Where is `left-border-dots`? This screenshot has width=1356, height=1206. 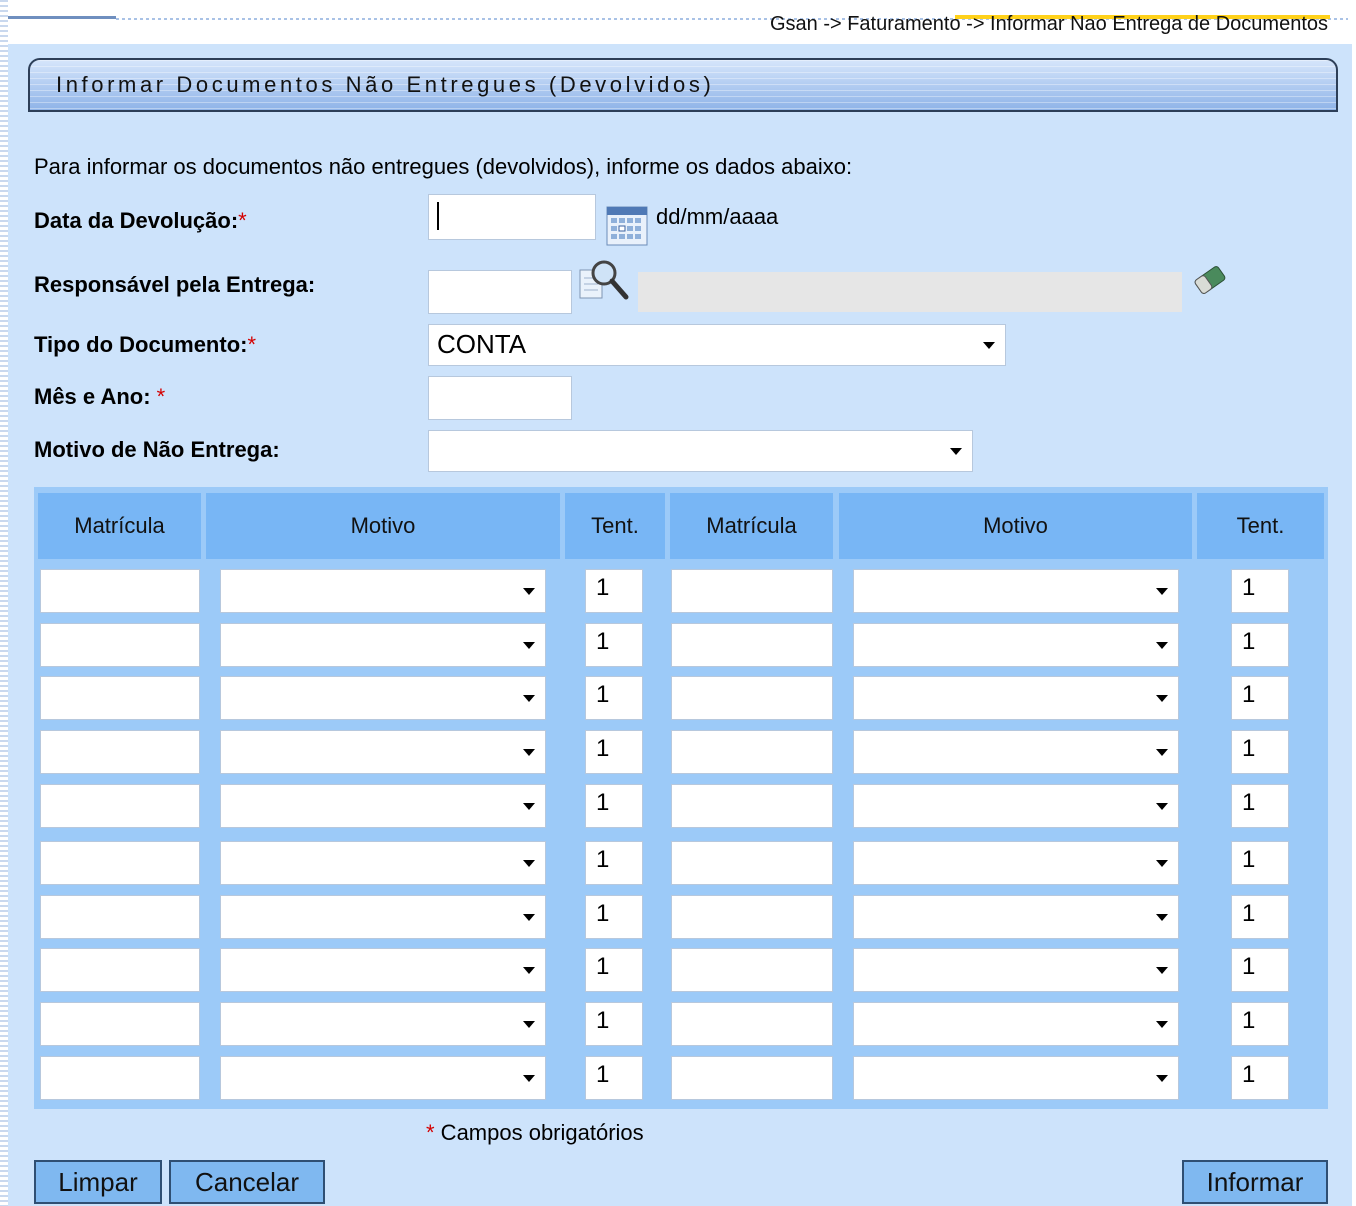 left-border-dots is located at coordinates (4, 603).